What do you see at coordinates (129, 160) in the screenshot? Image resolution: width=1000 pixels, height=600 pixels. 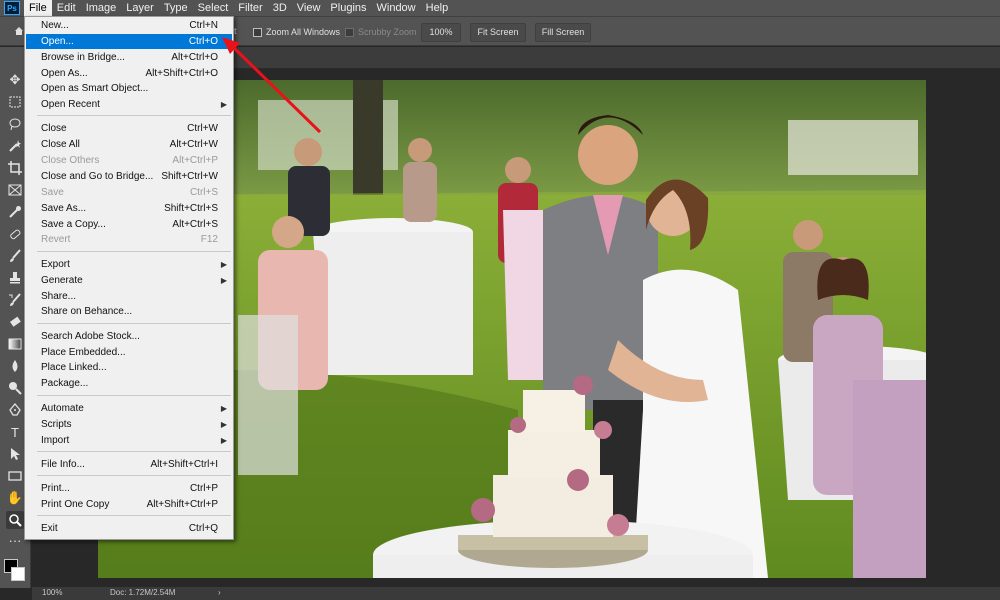 I see `menu-item-close-others: Close Others Alt+Ctrl+P` at bounding box center [129, 160].